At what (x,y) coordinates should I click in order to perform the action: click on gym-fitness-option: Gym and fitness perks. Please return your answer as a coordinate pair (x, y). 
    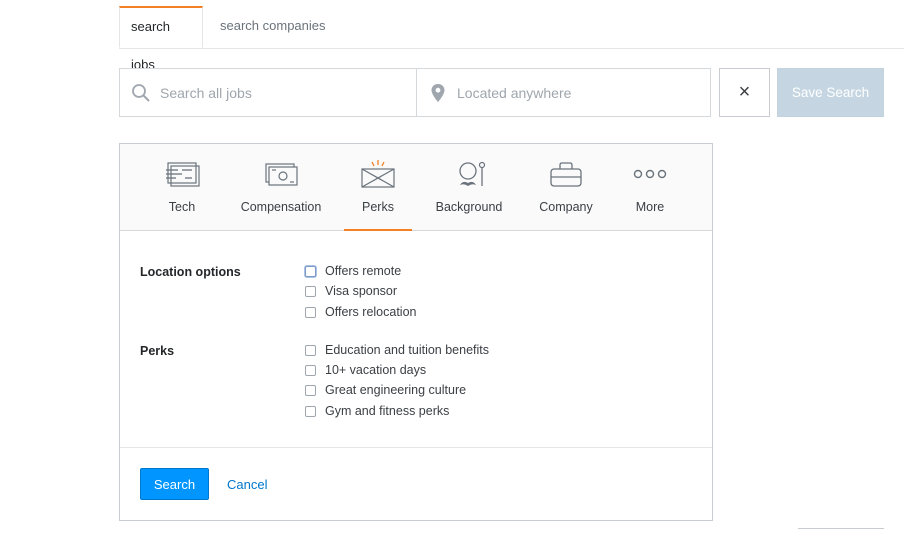
    Looking at the image, I should click on (377, 411).